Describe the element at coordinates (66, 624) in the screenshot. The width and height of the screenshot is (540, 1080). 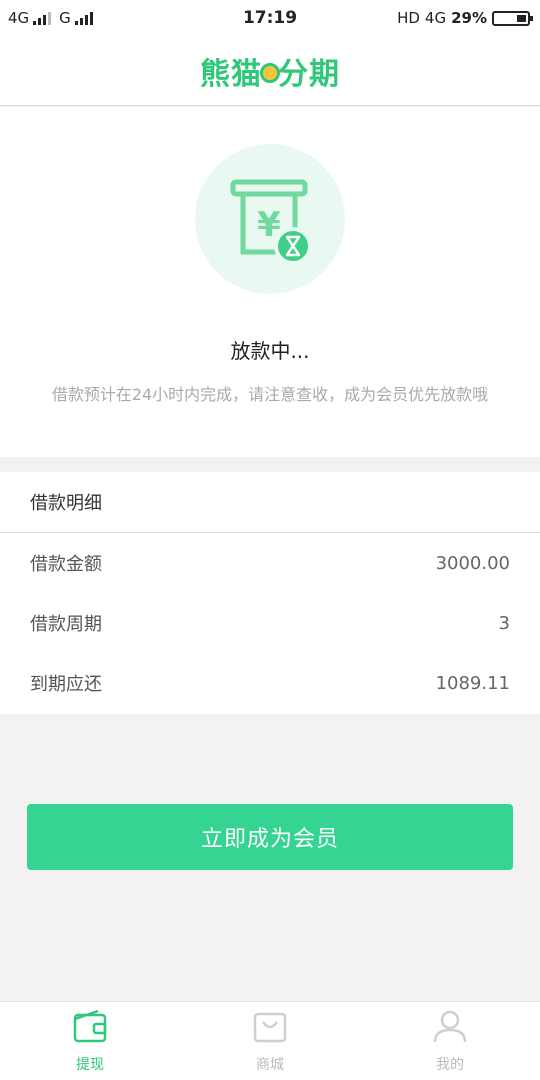
I see `detail-label: 借款周期` at that location.